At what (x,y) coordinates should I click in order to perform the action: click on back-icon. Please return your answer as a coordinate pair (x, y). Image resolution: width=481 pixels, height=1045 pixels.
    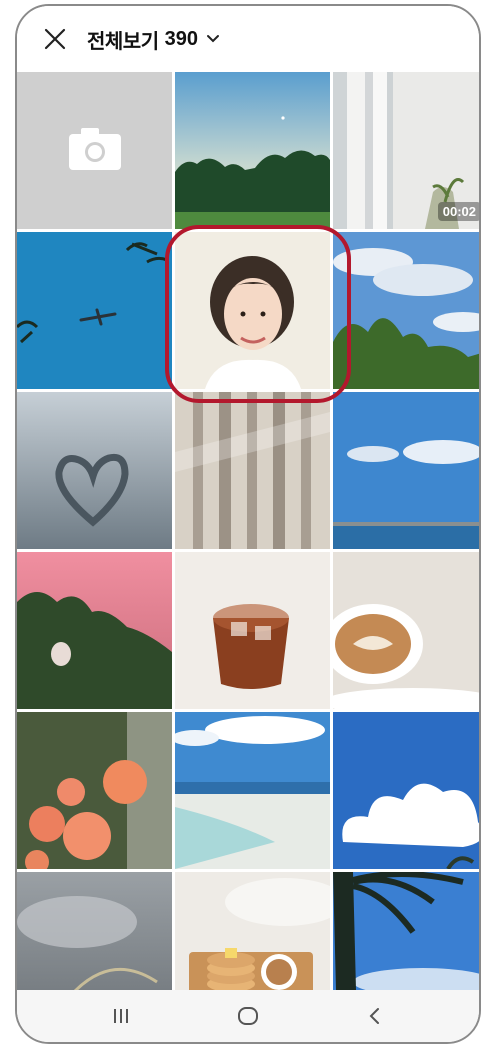
    Looking at the image, I should click on (374, 1016).